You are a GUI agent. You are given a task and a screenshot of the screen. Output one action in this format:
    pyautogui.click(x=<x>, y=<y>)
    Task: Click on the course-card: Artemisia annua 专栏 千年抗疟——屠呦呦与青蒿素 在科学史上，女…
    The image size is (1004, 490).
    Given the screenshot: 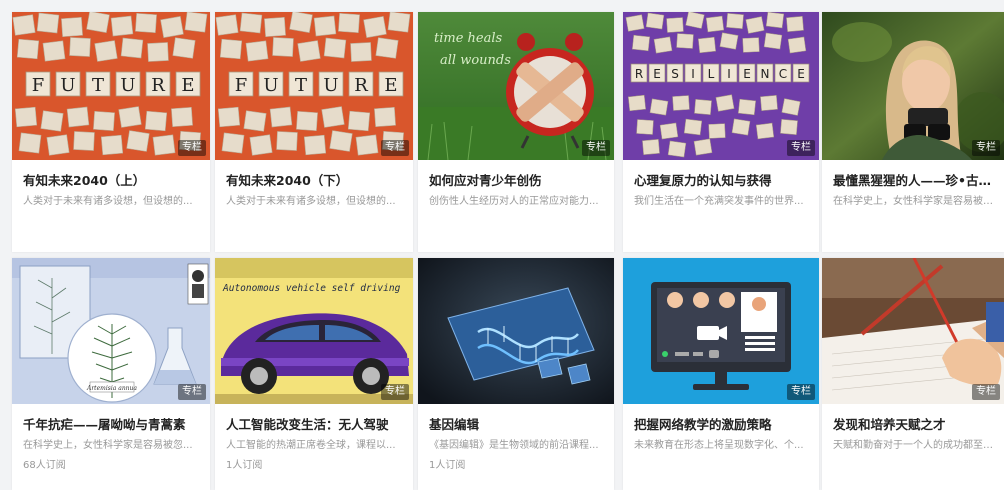 What is the action you would take?
    pyautogui.click(x=111, y=374)
    